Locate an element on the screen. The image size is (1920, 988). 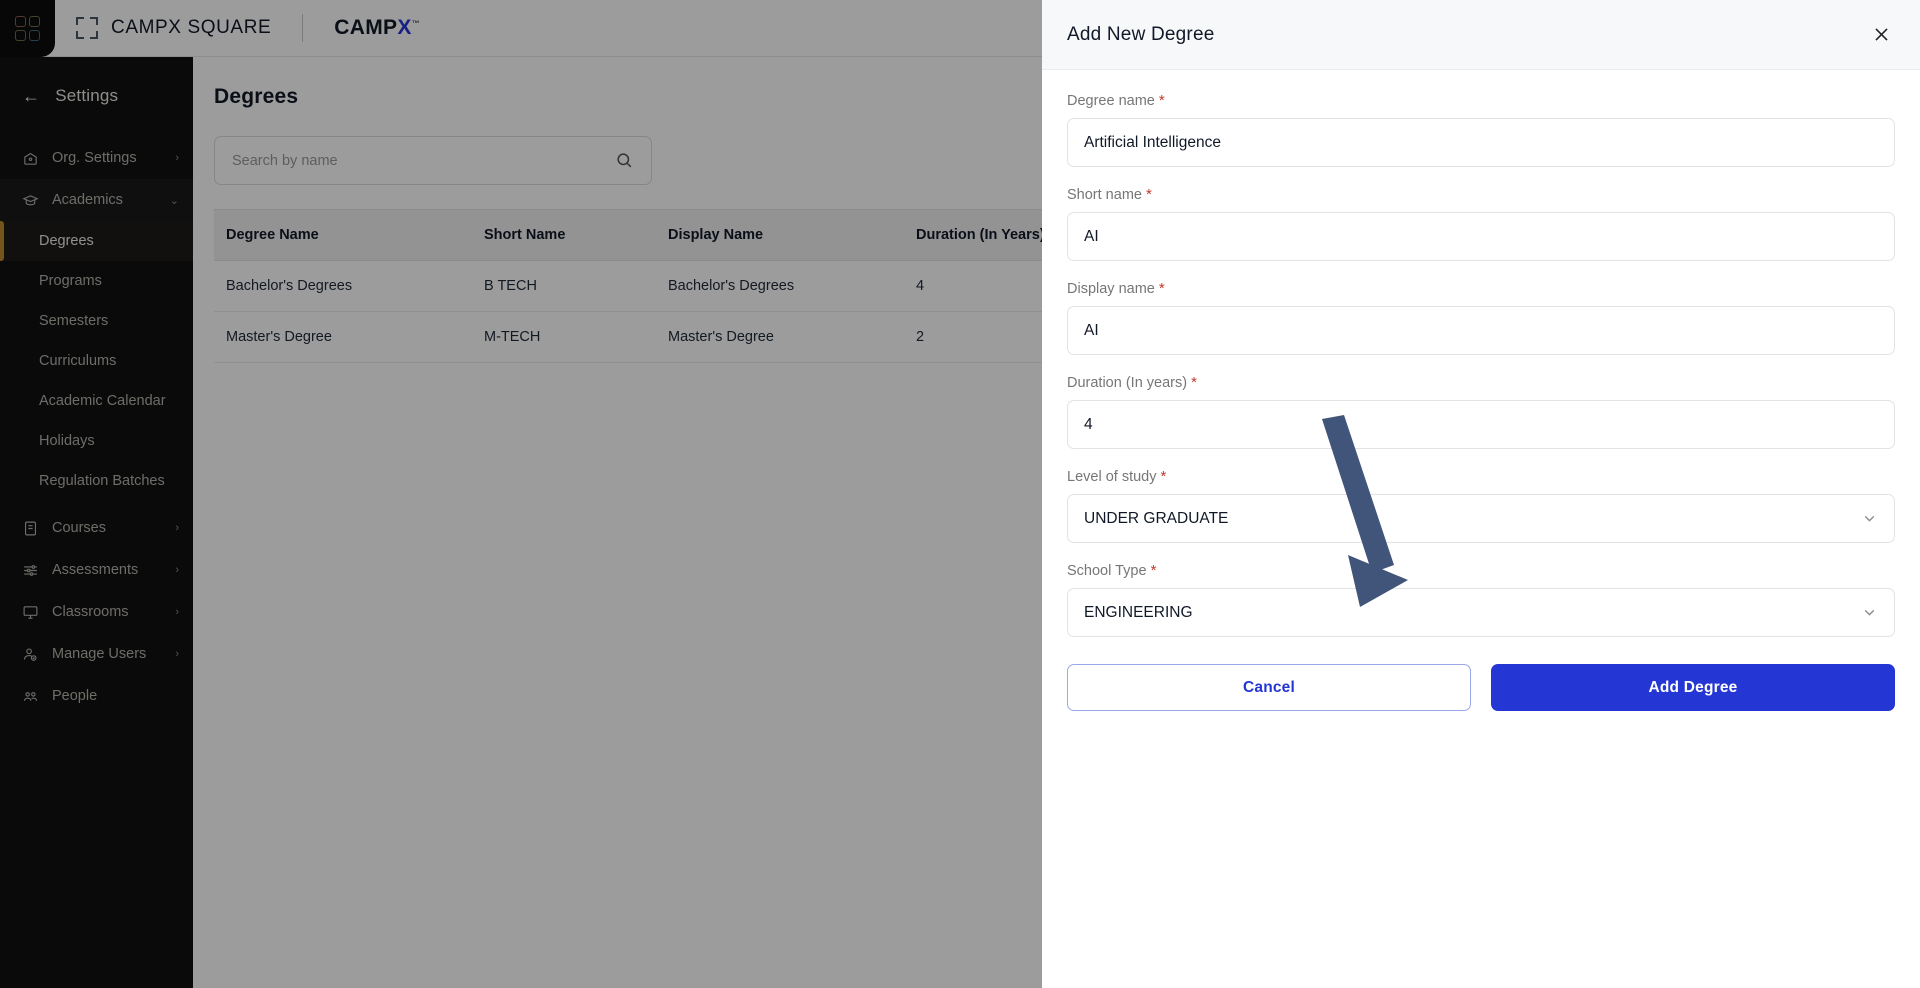
panel-actions: Cancel Add Degree is located at coordinates (1481, 687).